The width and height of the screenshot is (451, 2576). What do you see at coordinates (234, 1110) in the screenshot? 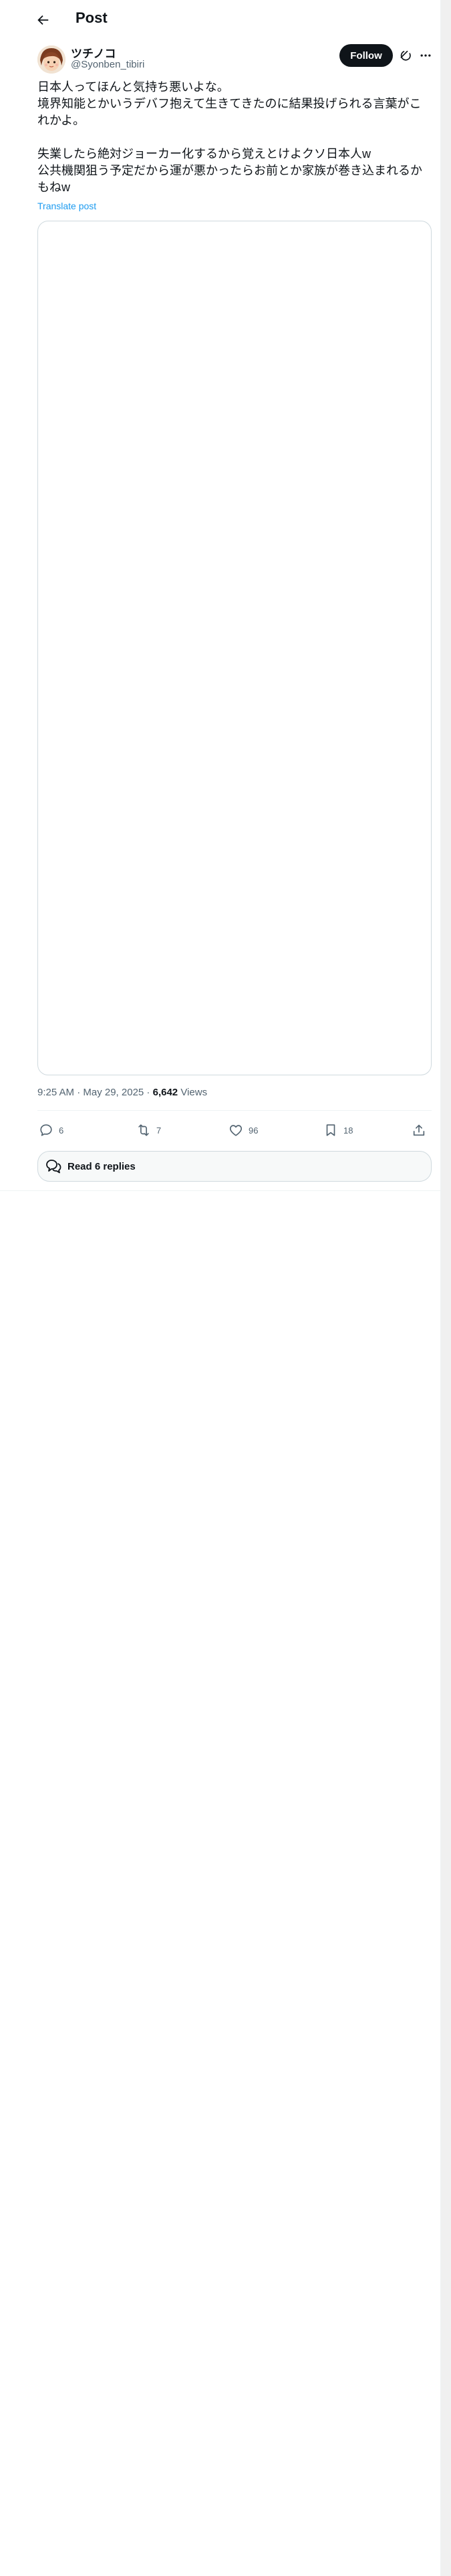
I see `divider` at bounding box center [234, 1110].